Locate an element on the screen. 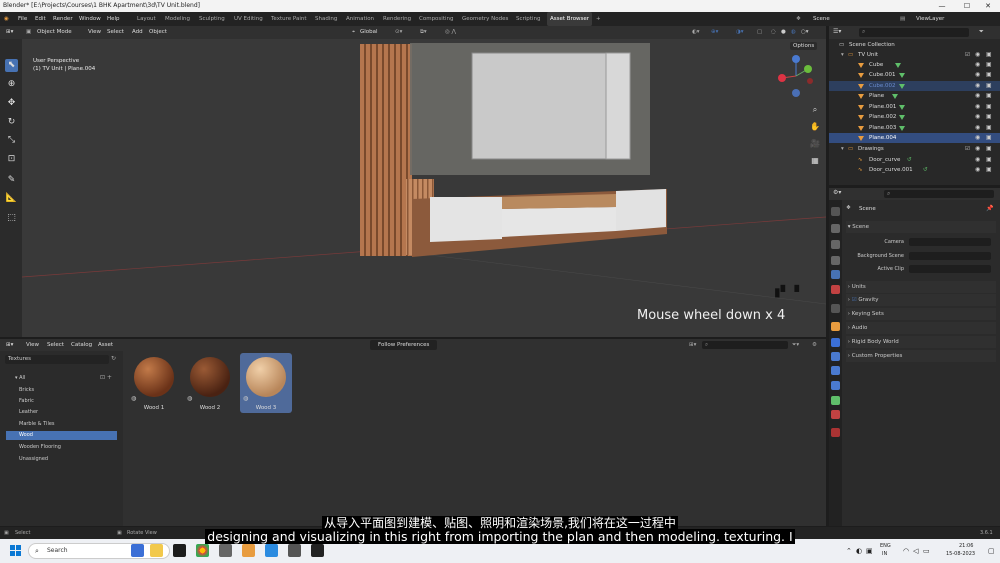  gravity-checkbox: ☑ is located at coordinates (854, 300).